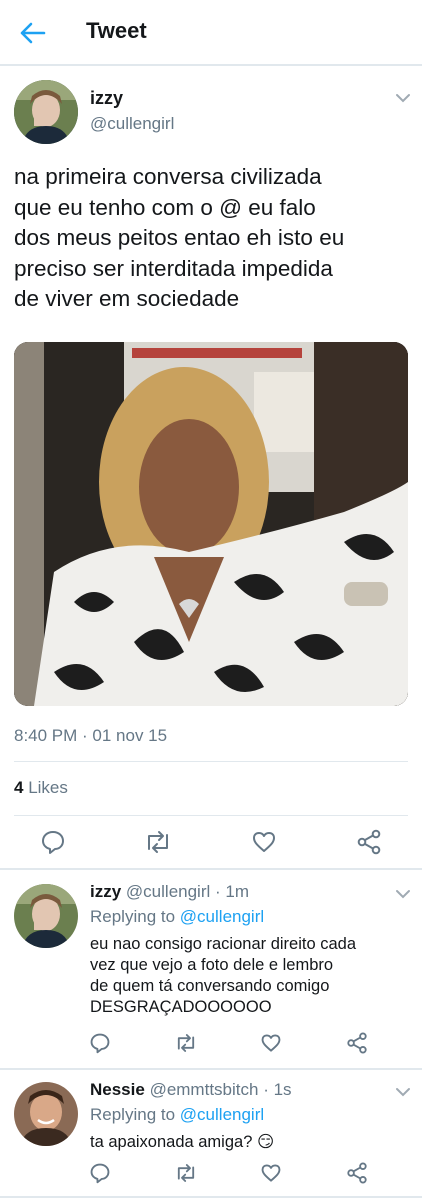 The image size is (422, 1200). Describe the element at coordinates (165, 207) in the screenshot. I see `tweet-text-line: que eu tenho com o @ eu falo` at that location.